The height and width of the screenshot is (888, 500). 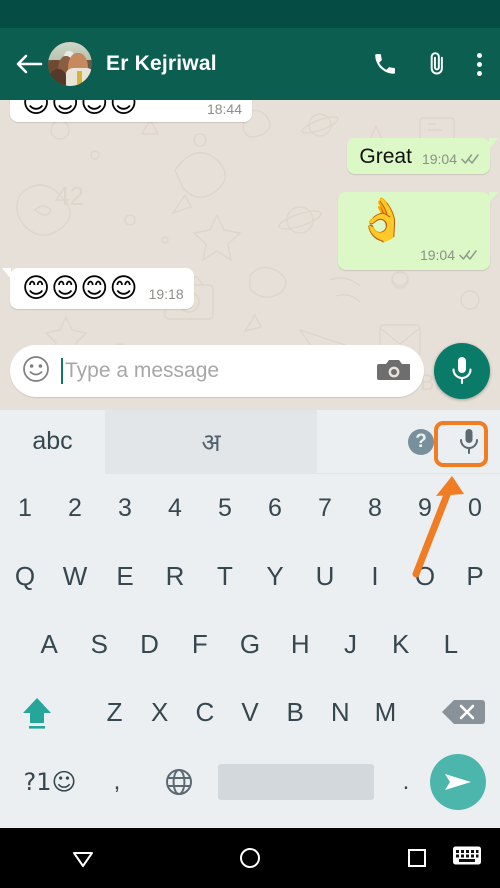 What do you see at coordinates (421, 441) in the screenshot?
I see `help-icon: ?` at bounding box center [421, 441].